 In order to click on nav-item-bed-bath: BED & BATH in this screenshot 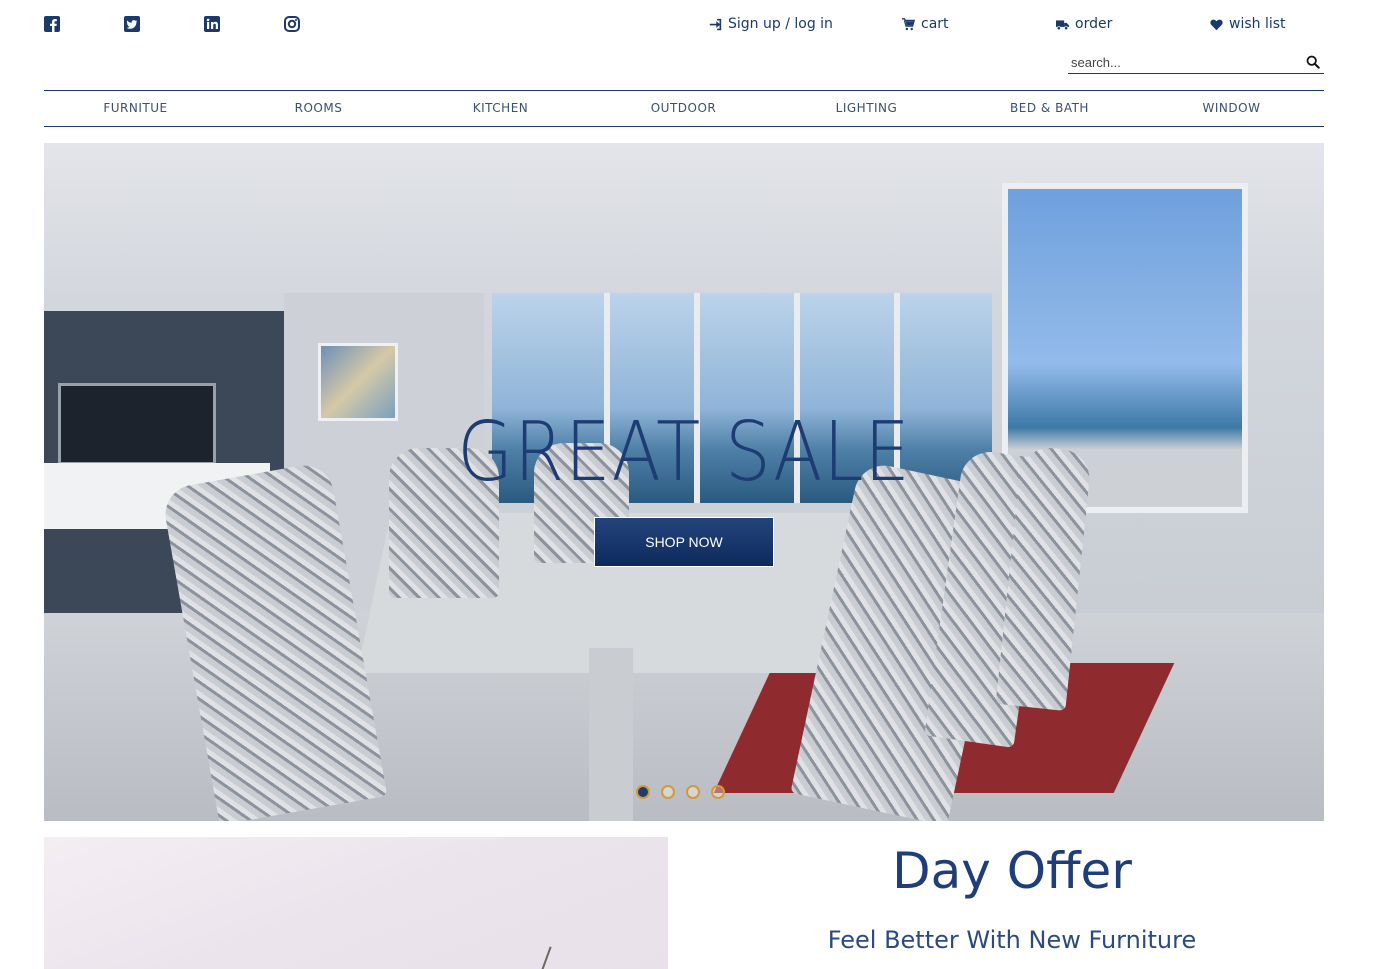, I will do `click(1049, 108)`.